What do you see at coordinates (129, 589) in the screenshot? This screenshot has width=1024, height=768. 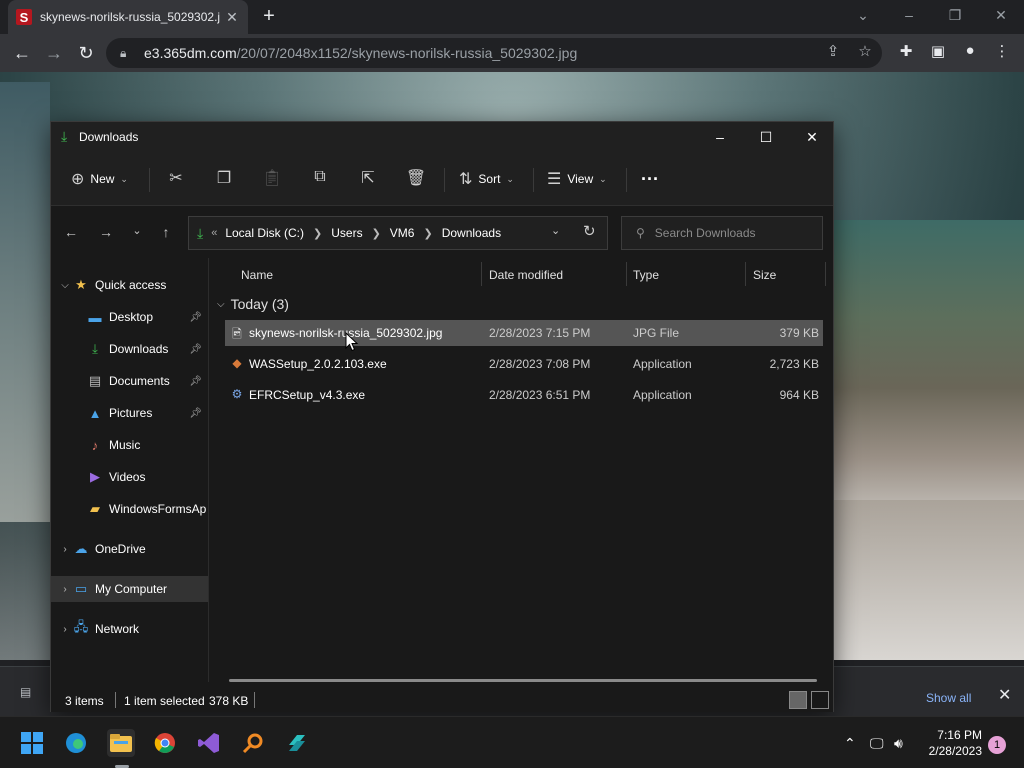 I see `nav-my-computer: › ▭ My Computer` at bounding box center [129, 589].